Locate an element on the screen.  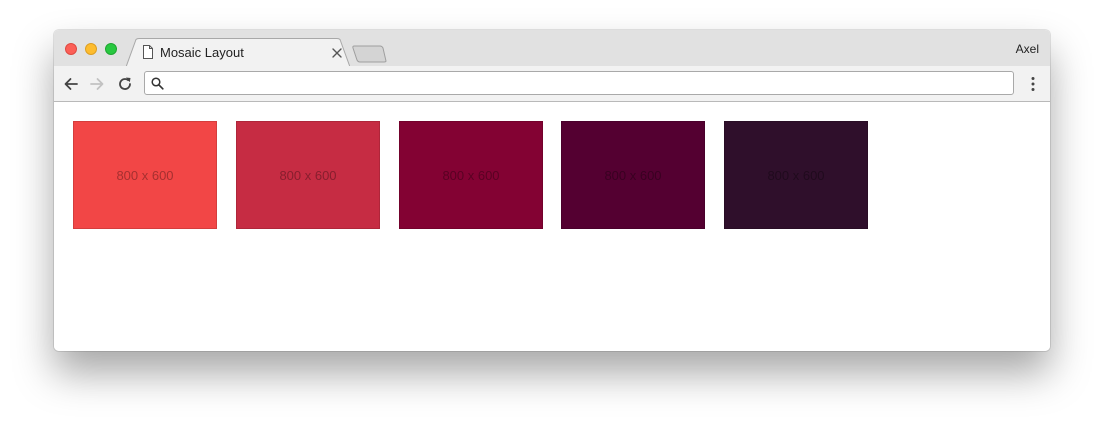
tab-title: Mosaic Layout is located at coordinates (202, 52).